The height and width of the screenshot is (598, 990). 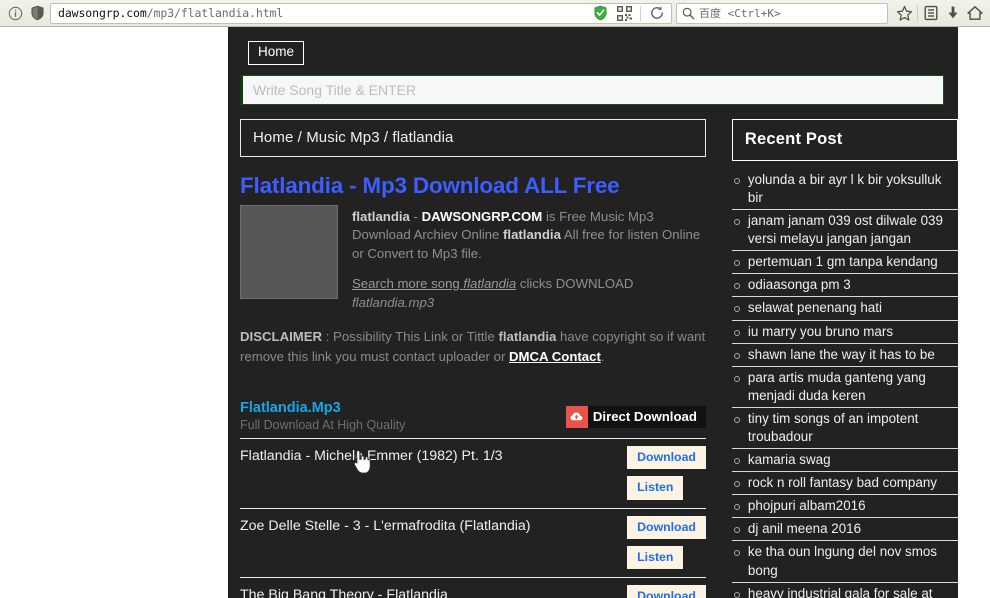 I want to click on home-icon, so click(x=975, y=13).